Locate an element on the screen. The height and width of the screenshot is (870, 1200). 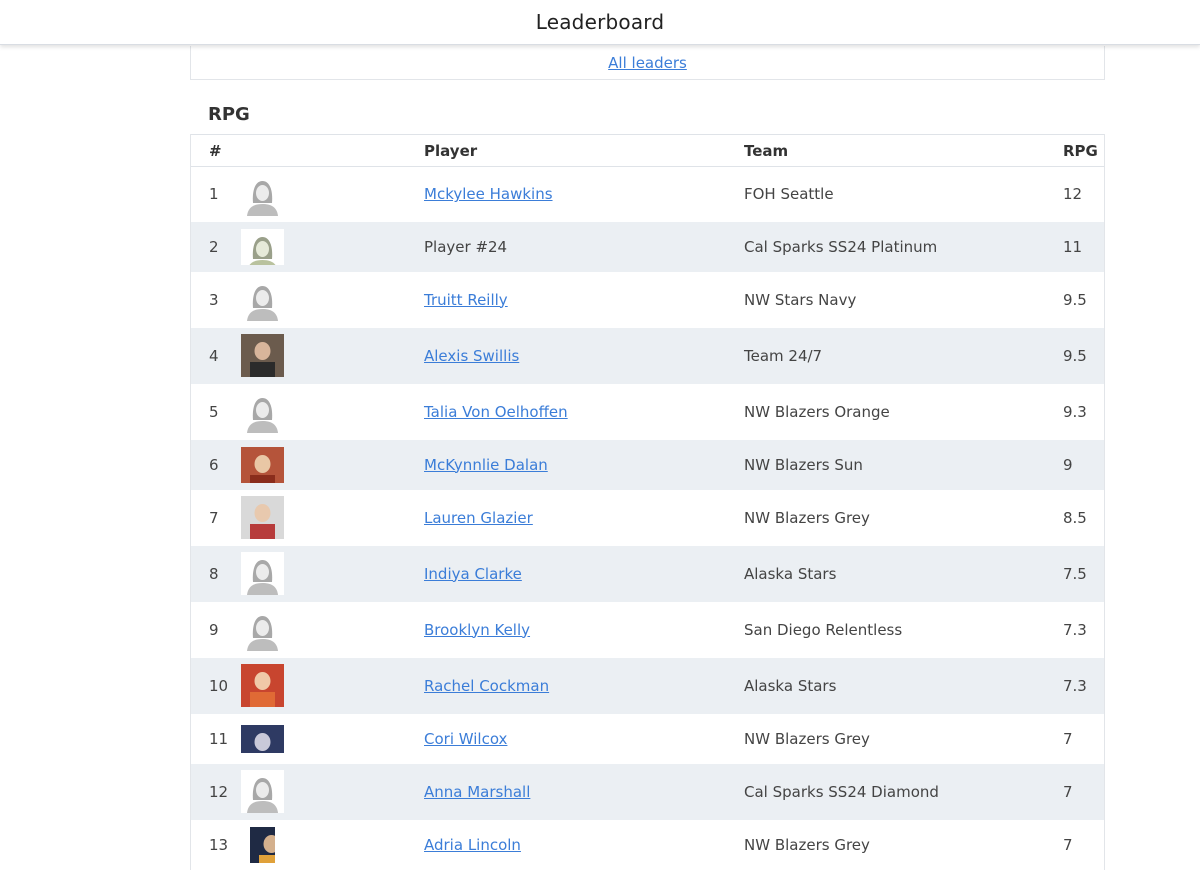
player-cell: Adria Lincoln is located at coordinates (584, 845).